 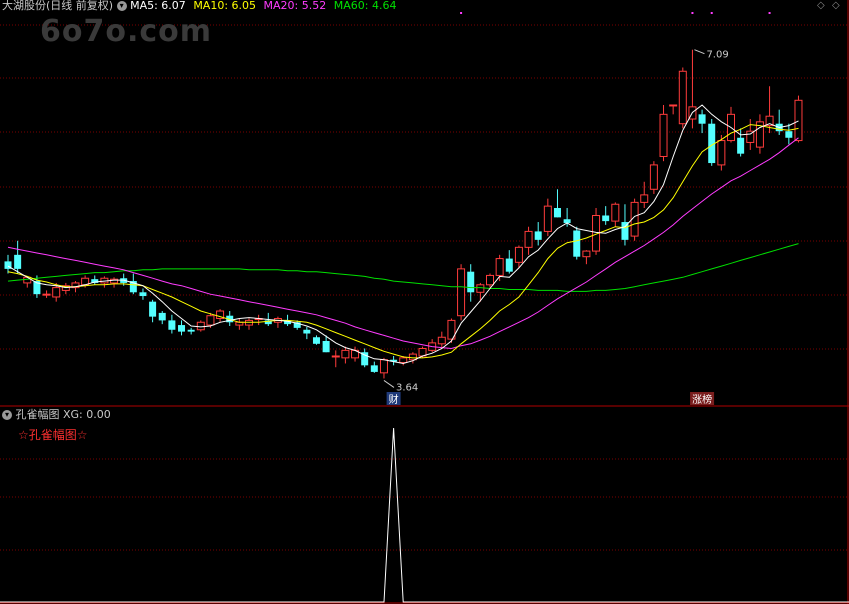 What do you see at coordinates (389, 384) in the screenshot?
I see `low-pointer` at bounding box center [389, 384].